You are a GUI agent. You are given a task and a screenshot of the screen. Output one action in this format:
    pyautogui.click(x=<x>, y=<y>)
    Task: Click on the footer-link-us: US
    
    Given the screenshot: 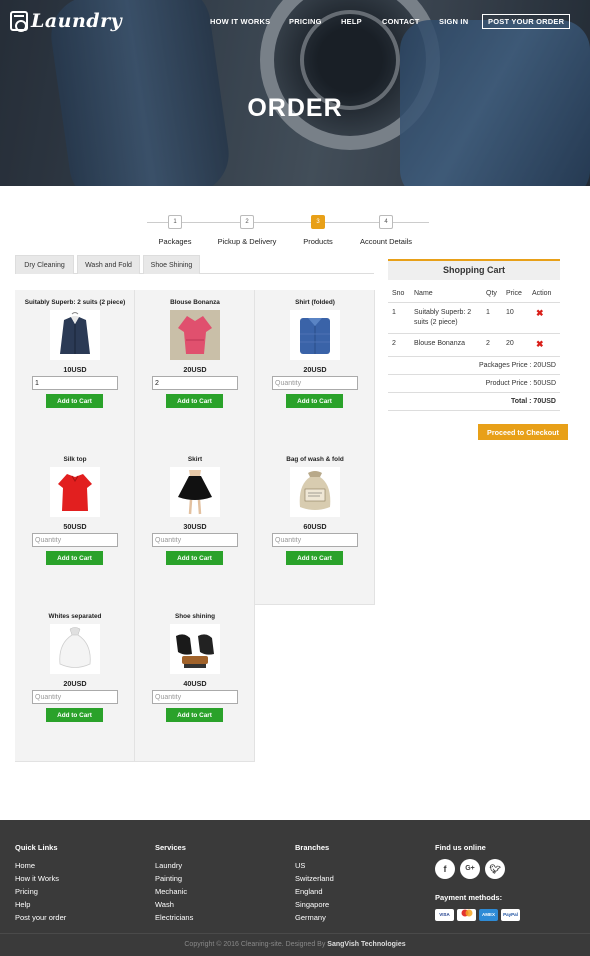 What is the action you would take?
    pyautogui.click(x=314, y=865)
    